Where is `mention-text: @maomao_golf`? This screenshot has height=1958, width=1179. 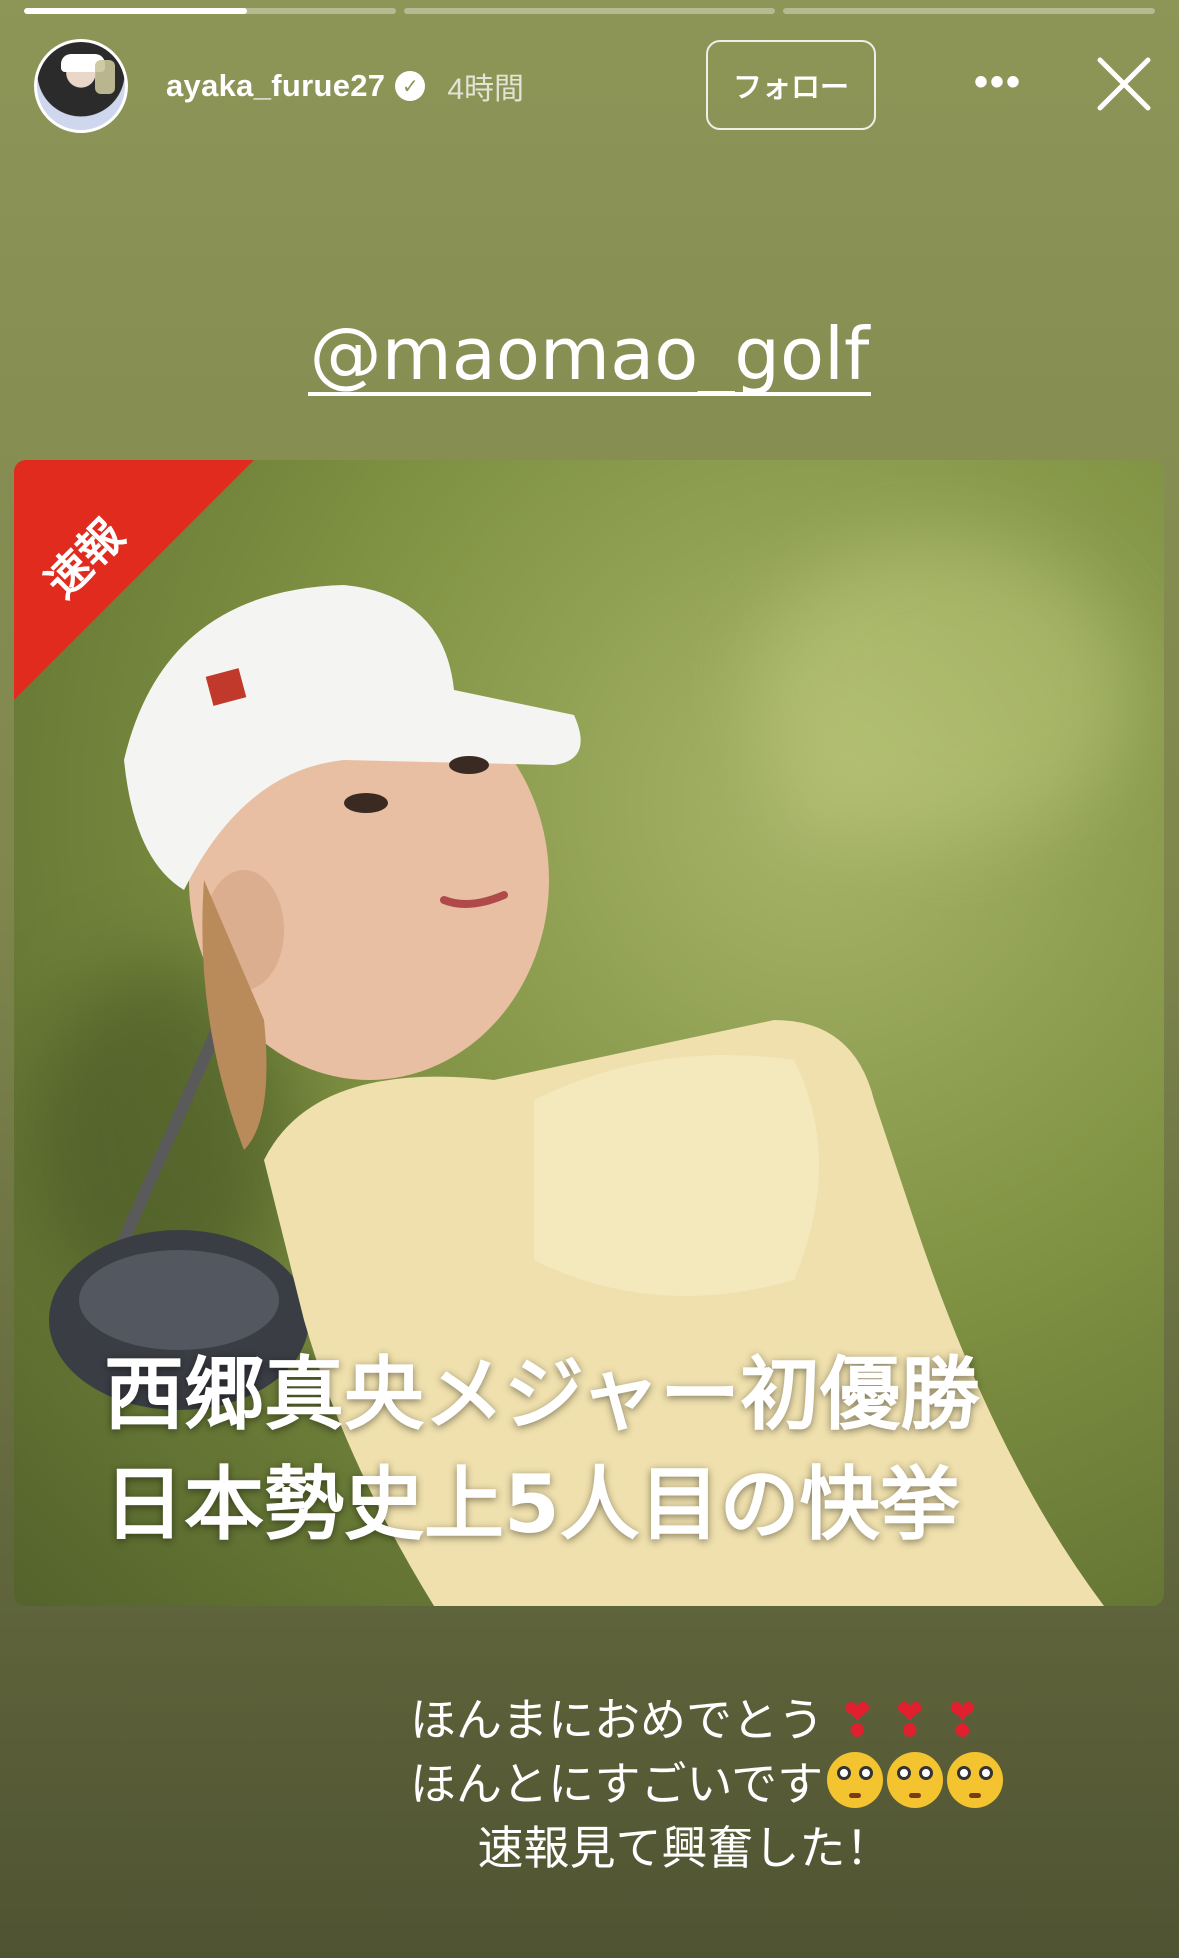 mention-text: @maomao_golf is located at coordinates (589, 357).